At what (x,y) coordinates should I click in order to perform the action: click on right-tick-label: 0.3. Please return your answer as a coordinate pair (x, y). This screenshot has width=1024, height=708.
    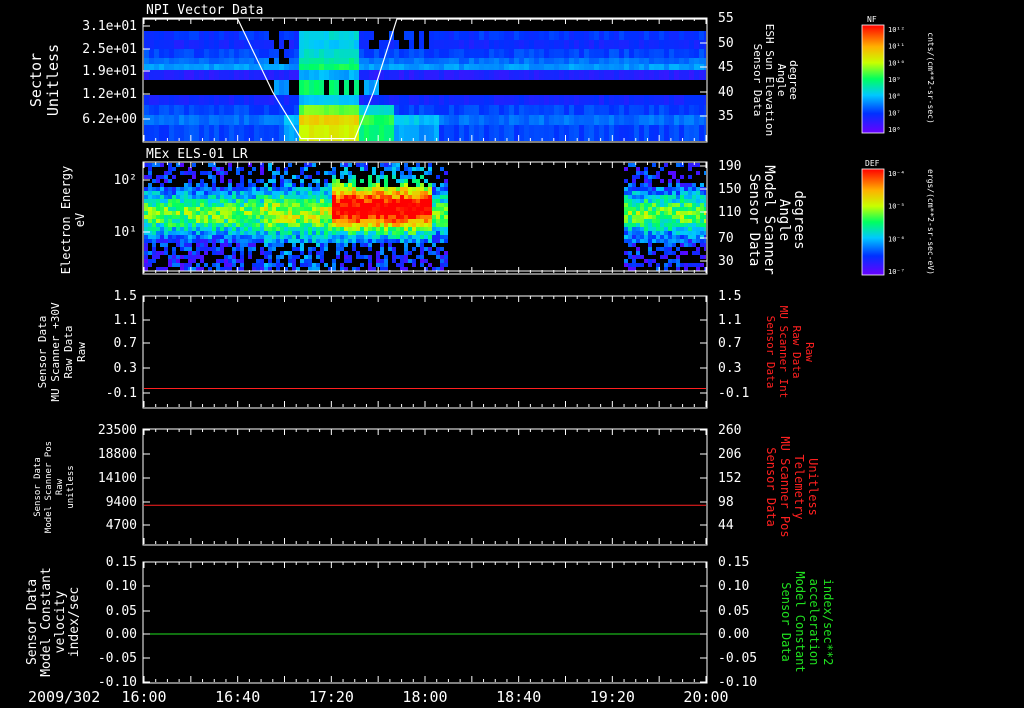
    Looking at the image, I should click on (729, 368).